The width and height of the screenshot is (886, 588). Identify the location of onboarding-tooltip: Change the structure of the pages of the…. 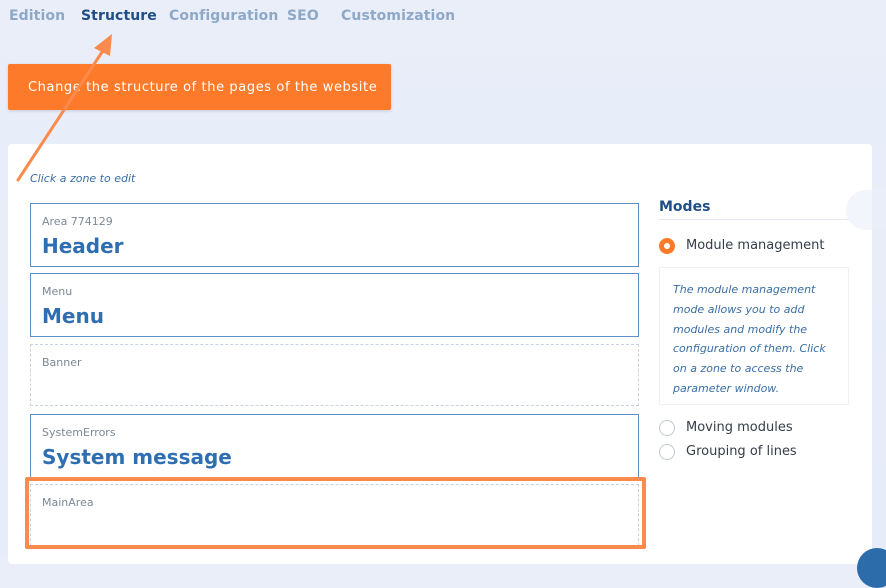
(199, 87).